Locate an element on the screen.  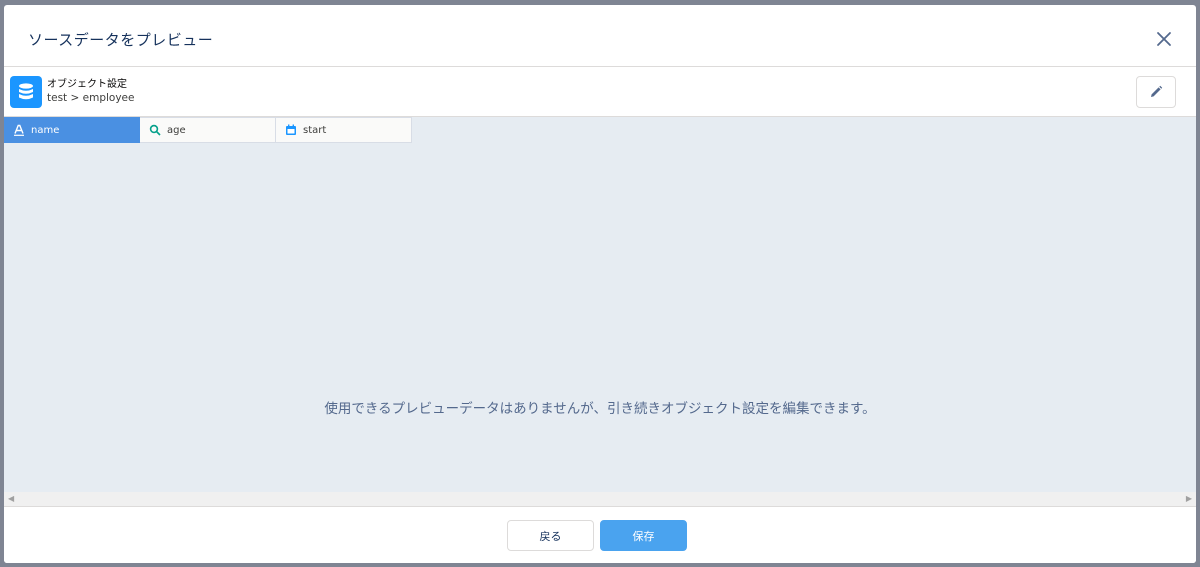
modal-footer: 戻る 保存 is located at coordinates (600, 534).